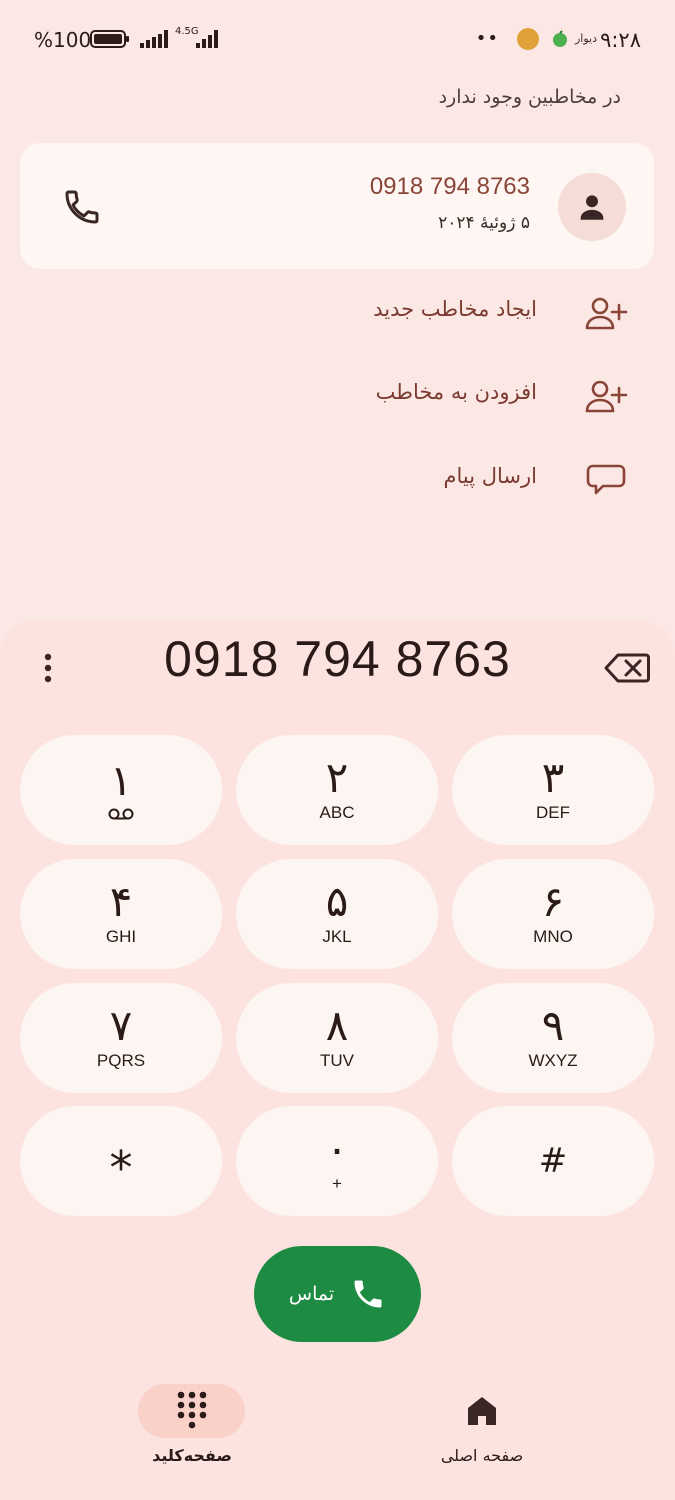  What do you see at coordinates (154, 39) in the screenshot?
I see `signal-icon` at bounding box center [154, 39].